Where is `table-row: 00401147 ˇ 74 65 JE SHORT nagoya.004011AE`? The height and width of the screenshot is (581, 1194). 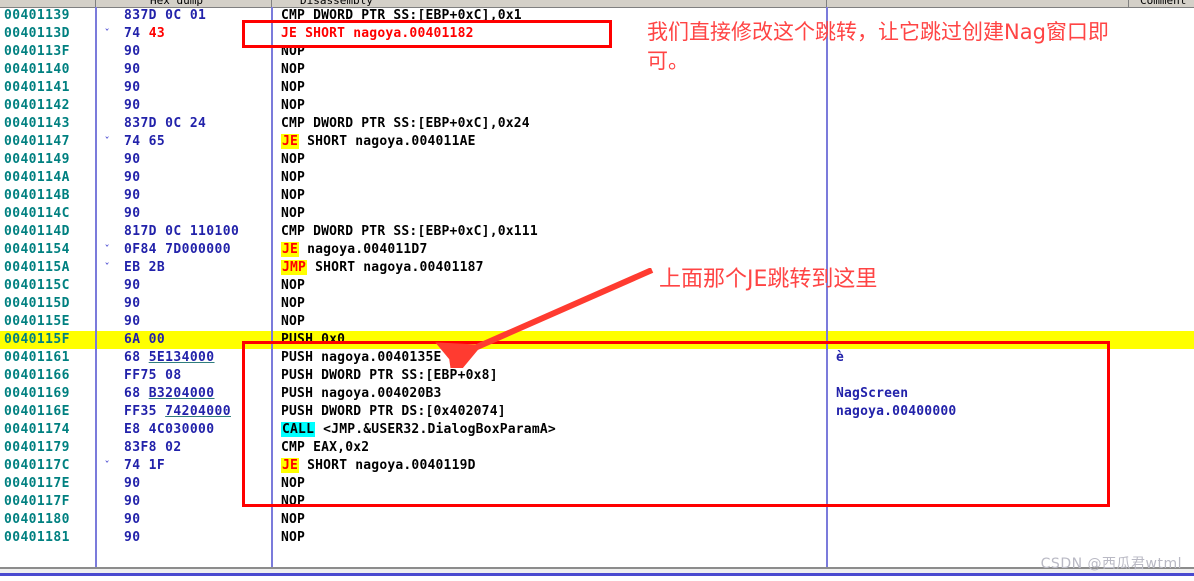 table-row: 00401147 ˇ 74 65 JE SHORT nagoya.004011AE is located at coordinates (597, 142).